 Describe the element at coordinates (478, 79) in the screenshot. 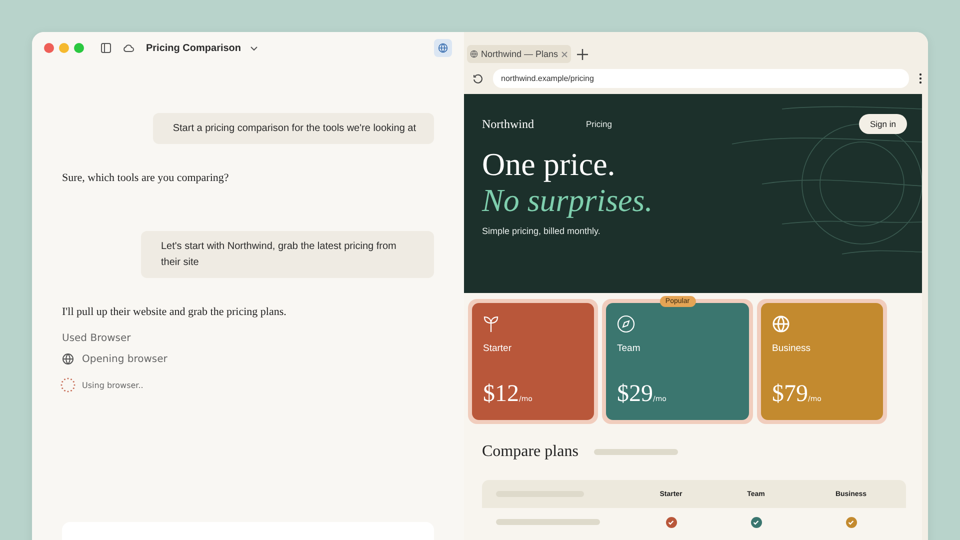

I see `reload-icon` at that location.